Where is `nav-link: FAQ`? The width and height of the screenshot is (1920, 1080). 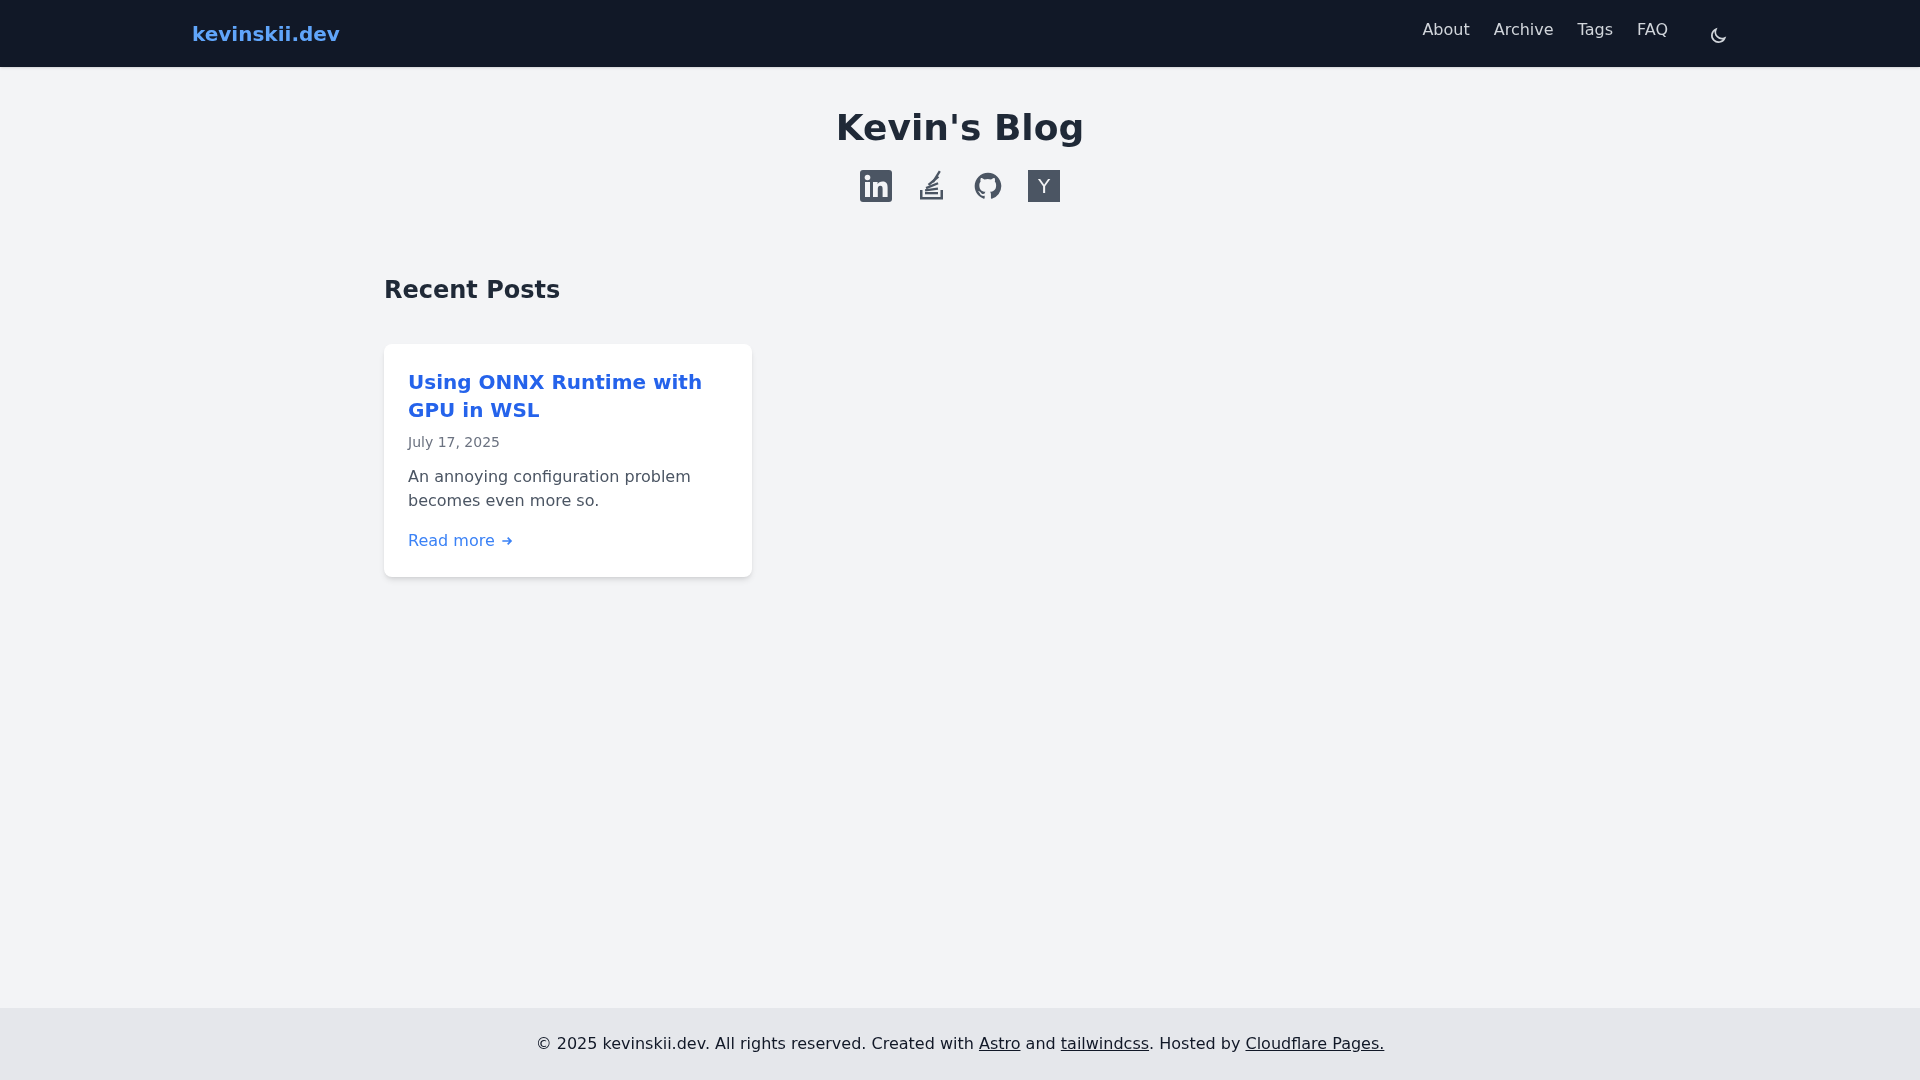
nav-link: FAQ is located at coordinates (1652, 29).